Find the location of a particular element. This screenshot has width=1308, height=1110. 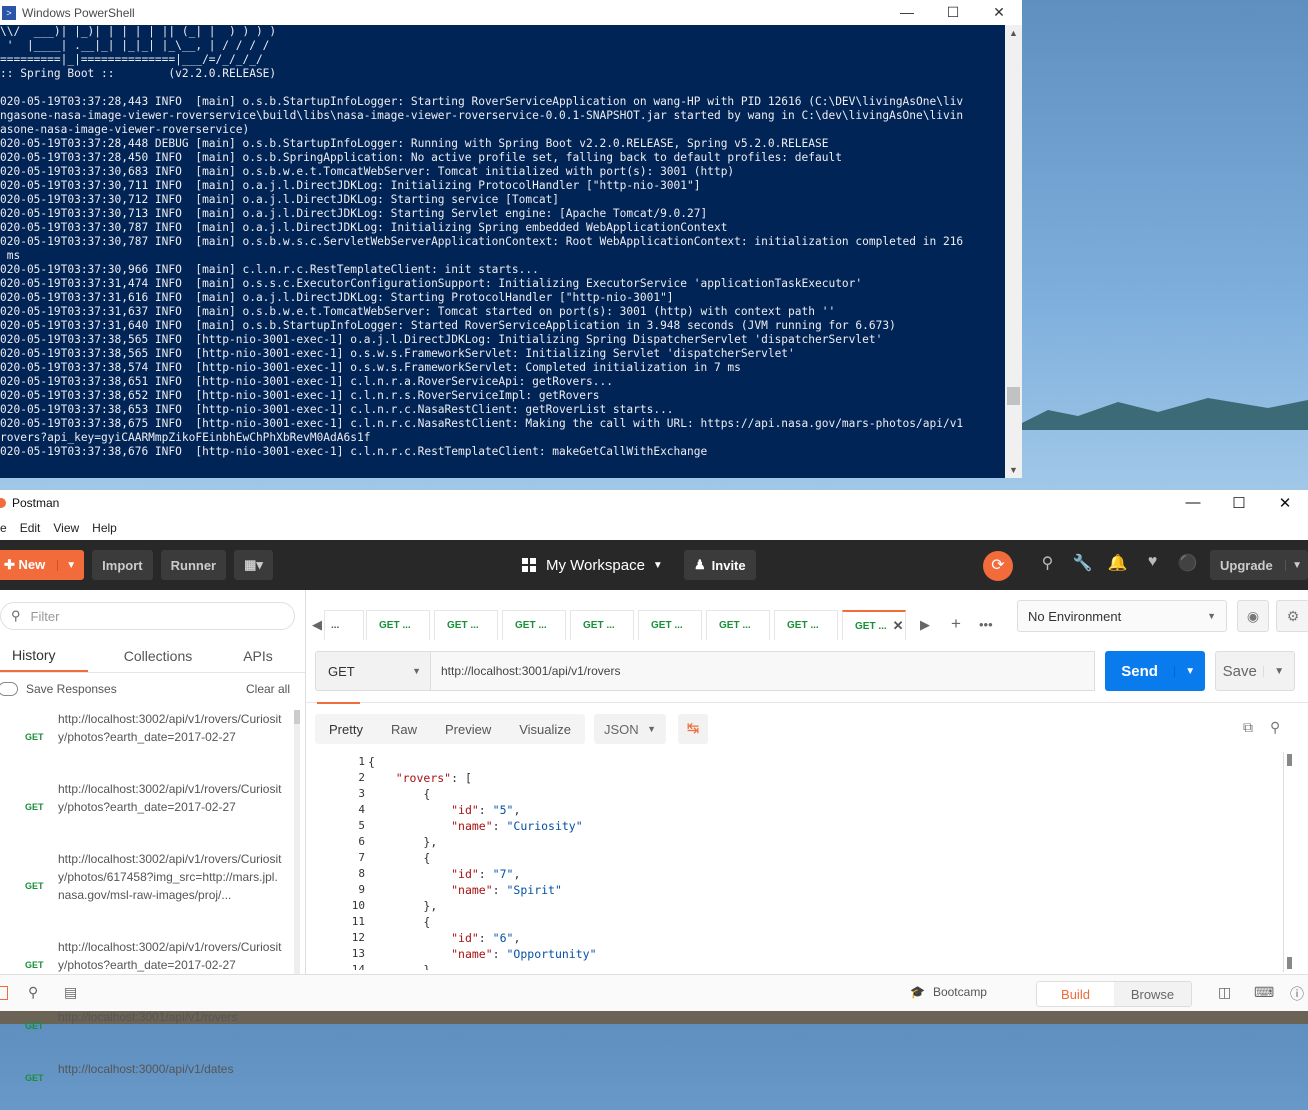

history-method-badge: GET is located at coordinates (34, 737).